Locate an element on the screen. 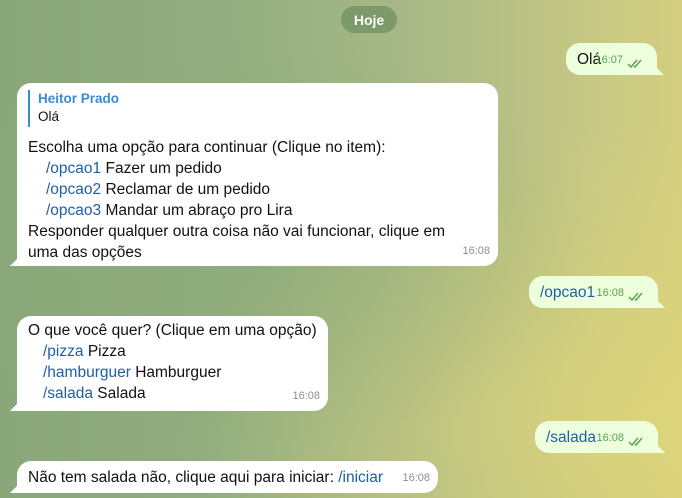  option-label: Reclamar de um pedido is located at coordinates (188, 189).